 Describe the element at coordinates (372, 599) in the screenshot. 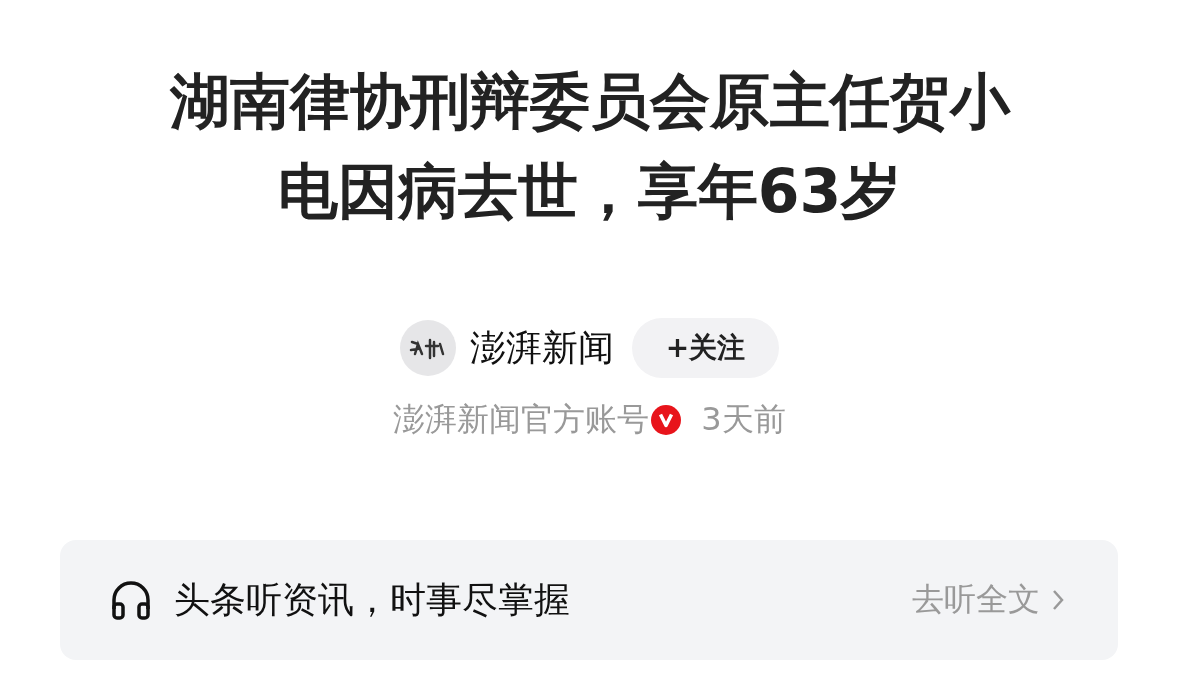

I see `banner-text: 头条听资讯，时事尽掌握` at that location.